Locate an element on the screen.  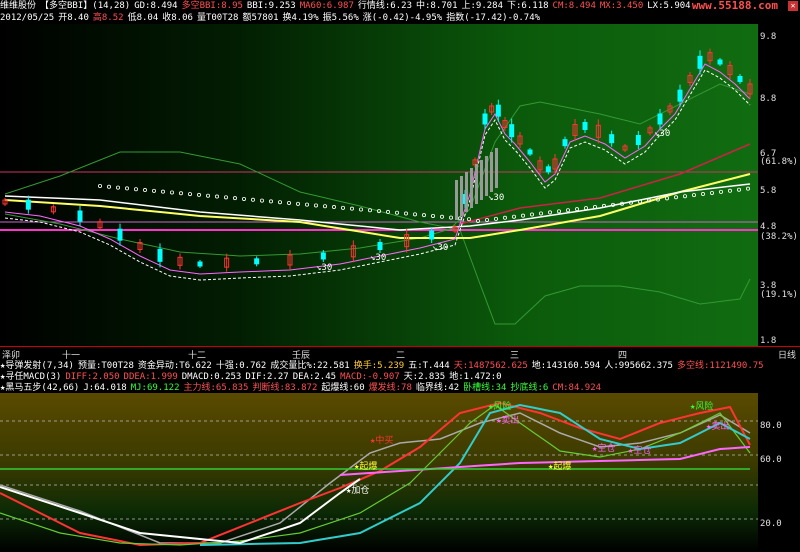
missile-field-2: 资金异动:T6.622 is located at coordinates (174, 366).